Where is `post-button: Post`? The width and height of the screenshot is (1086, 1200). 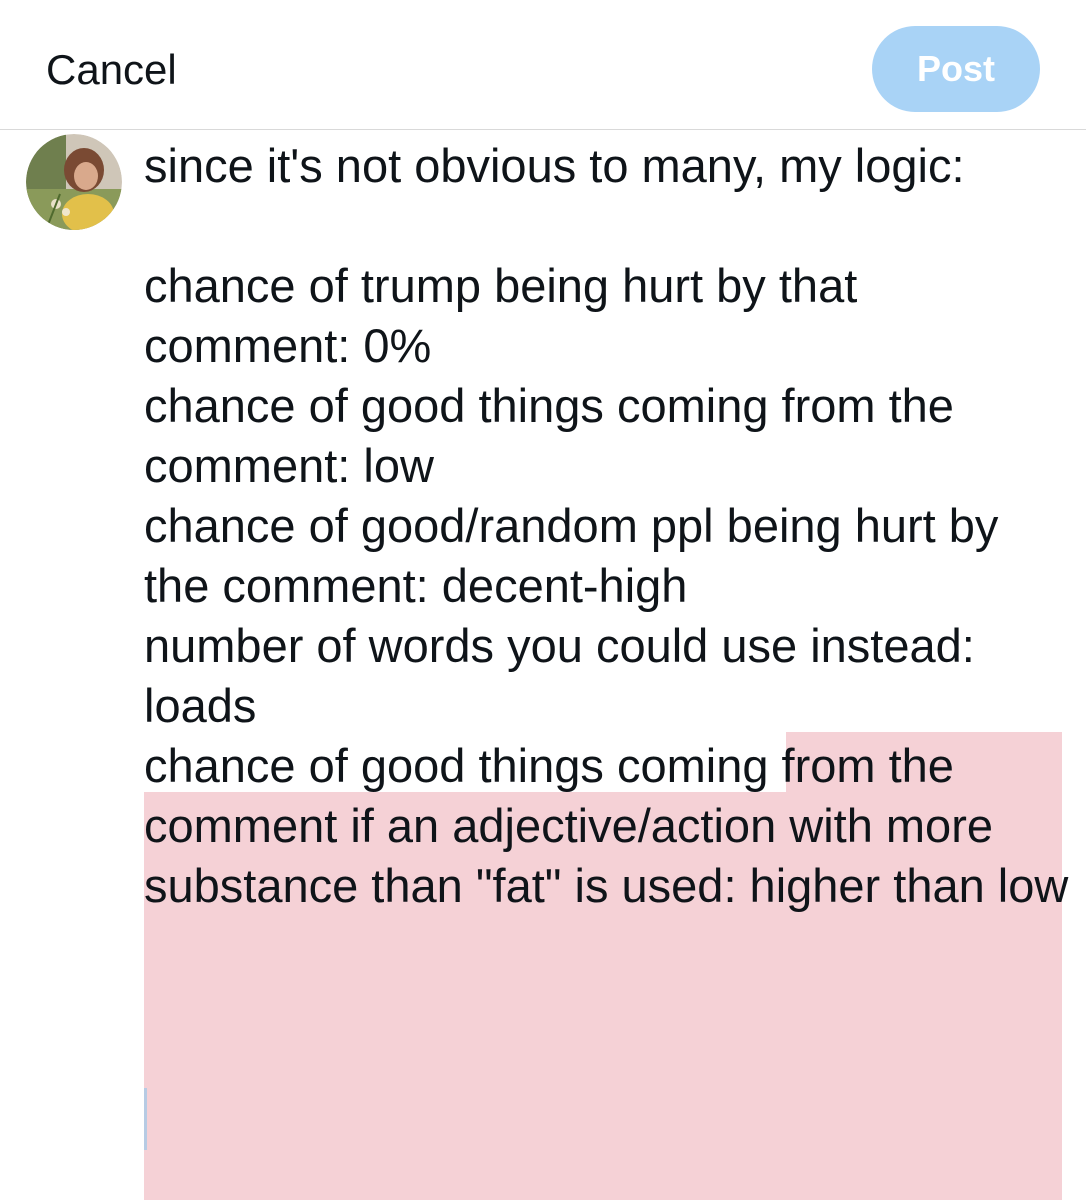
post-button: Post is located at coordinates (956, 69).